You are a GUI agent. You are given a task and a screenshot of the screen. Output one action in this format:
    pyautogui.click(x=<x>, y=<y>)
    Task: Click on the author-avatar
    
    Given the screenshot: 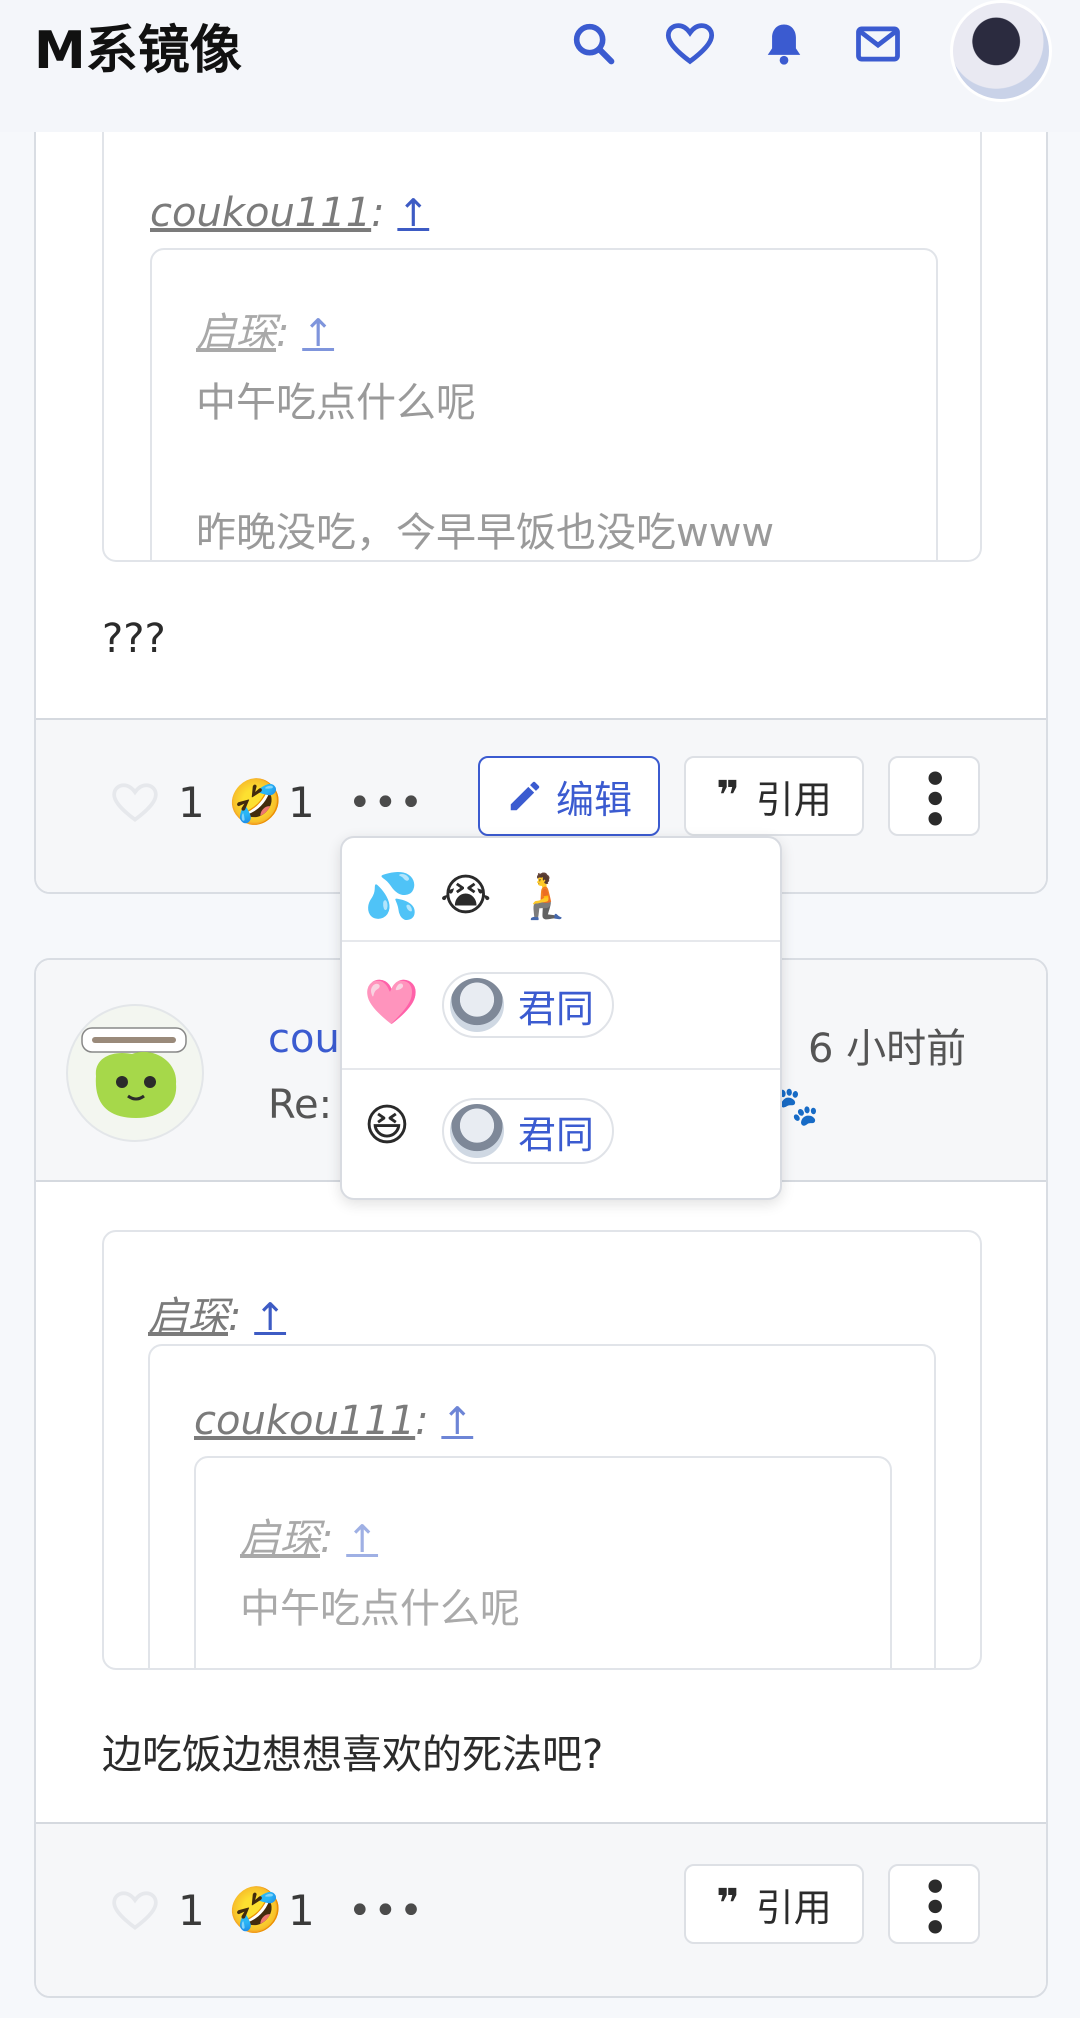 What is the action you would take?
    pyautogui.click(x=135, y=1073)
    